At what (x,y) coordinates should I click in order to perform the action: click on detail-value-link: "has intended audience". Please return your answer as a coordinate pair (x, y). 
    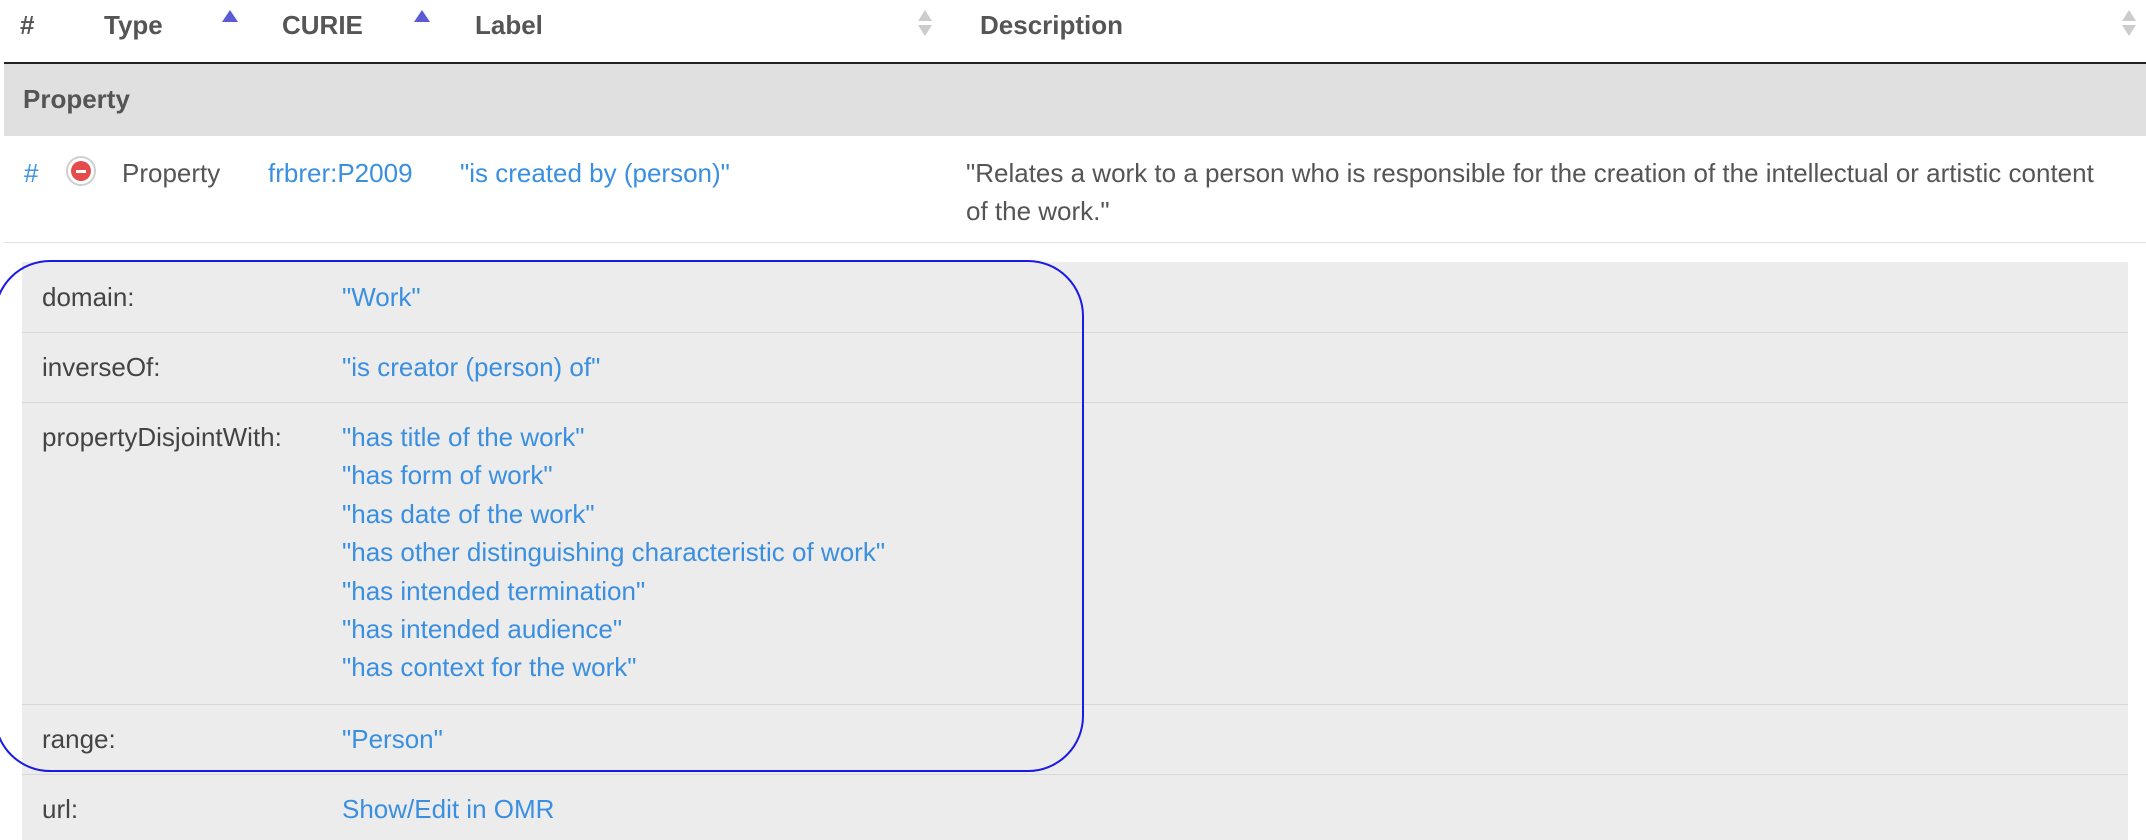
    Looking at the image, I should click on (613, 629).